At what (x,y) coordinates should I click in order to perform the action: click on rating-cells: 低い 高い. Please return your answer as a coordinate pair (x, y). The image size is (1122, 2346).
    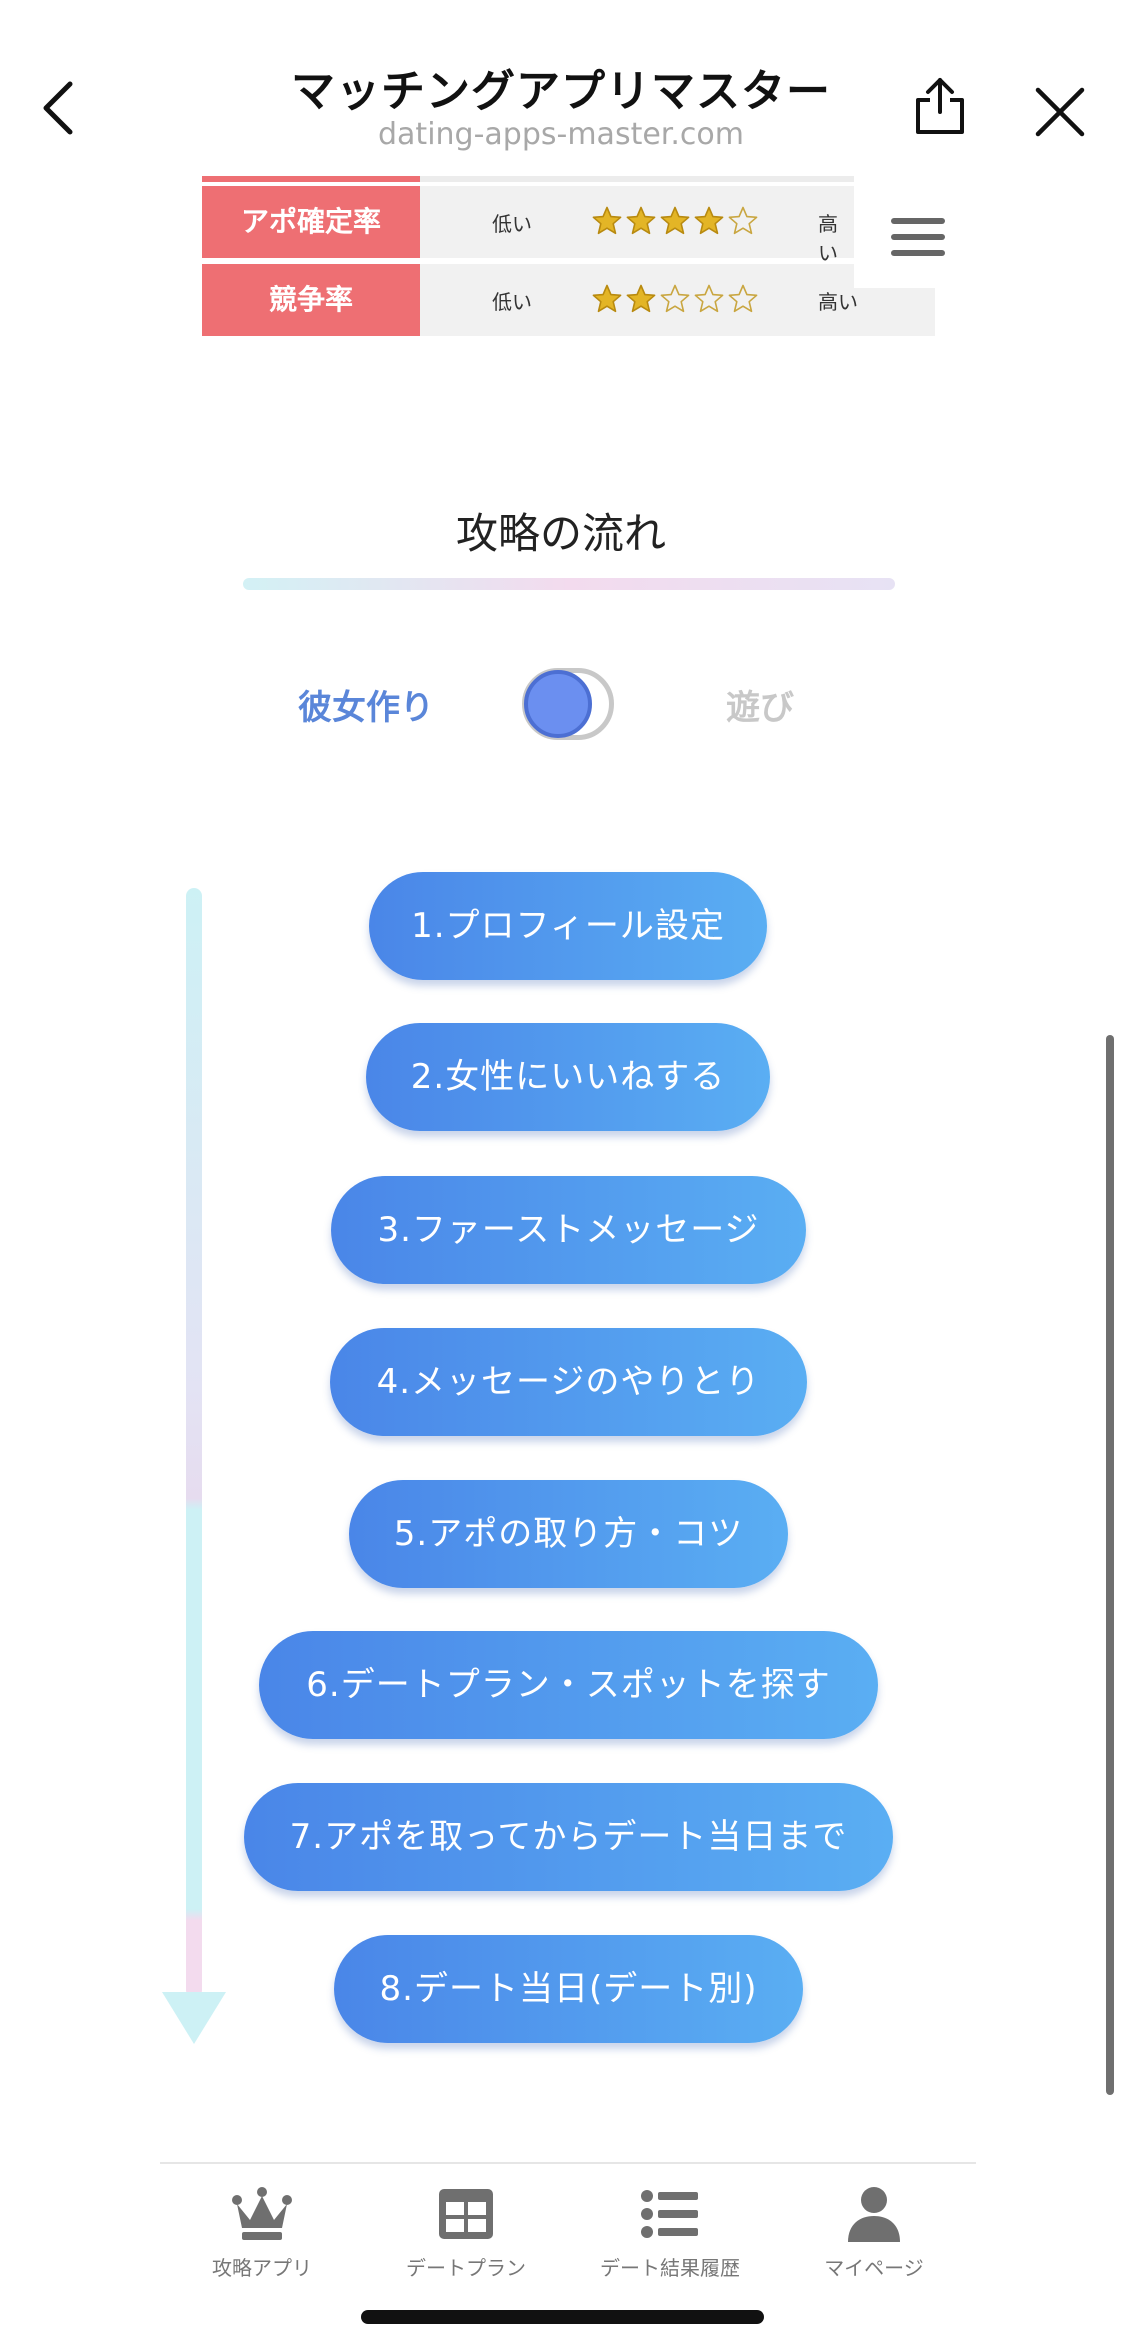
    Looking at the image, I should click on (637, 225).